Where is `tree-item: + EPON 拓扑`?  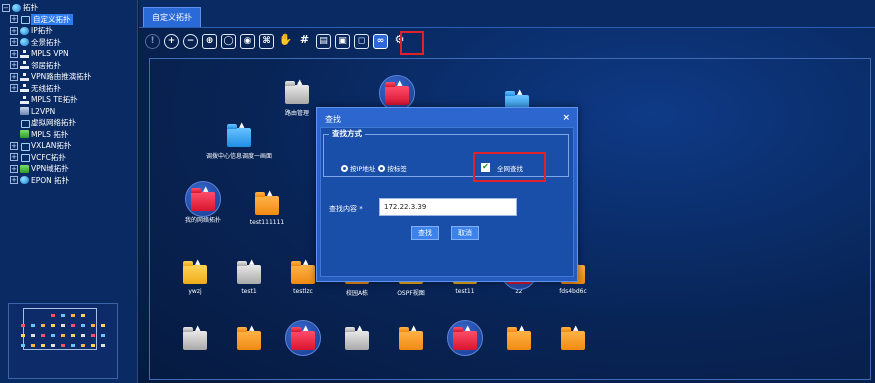
tree-item: + EPON 拓扑 is located at coordinates (69, 181).